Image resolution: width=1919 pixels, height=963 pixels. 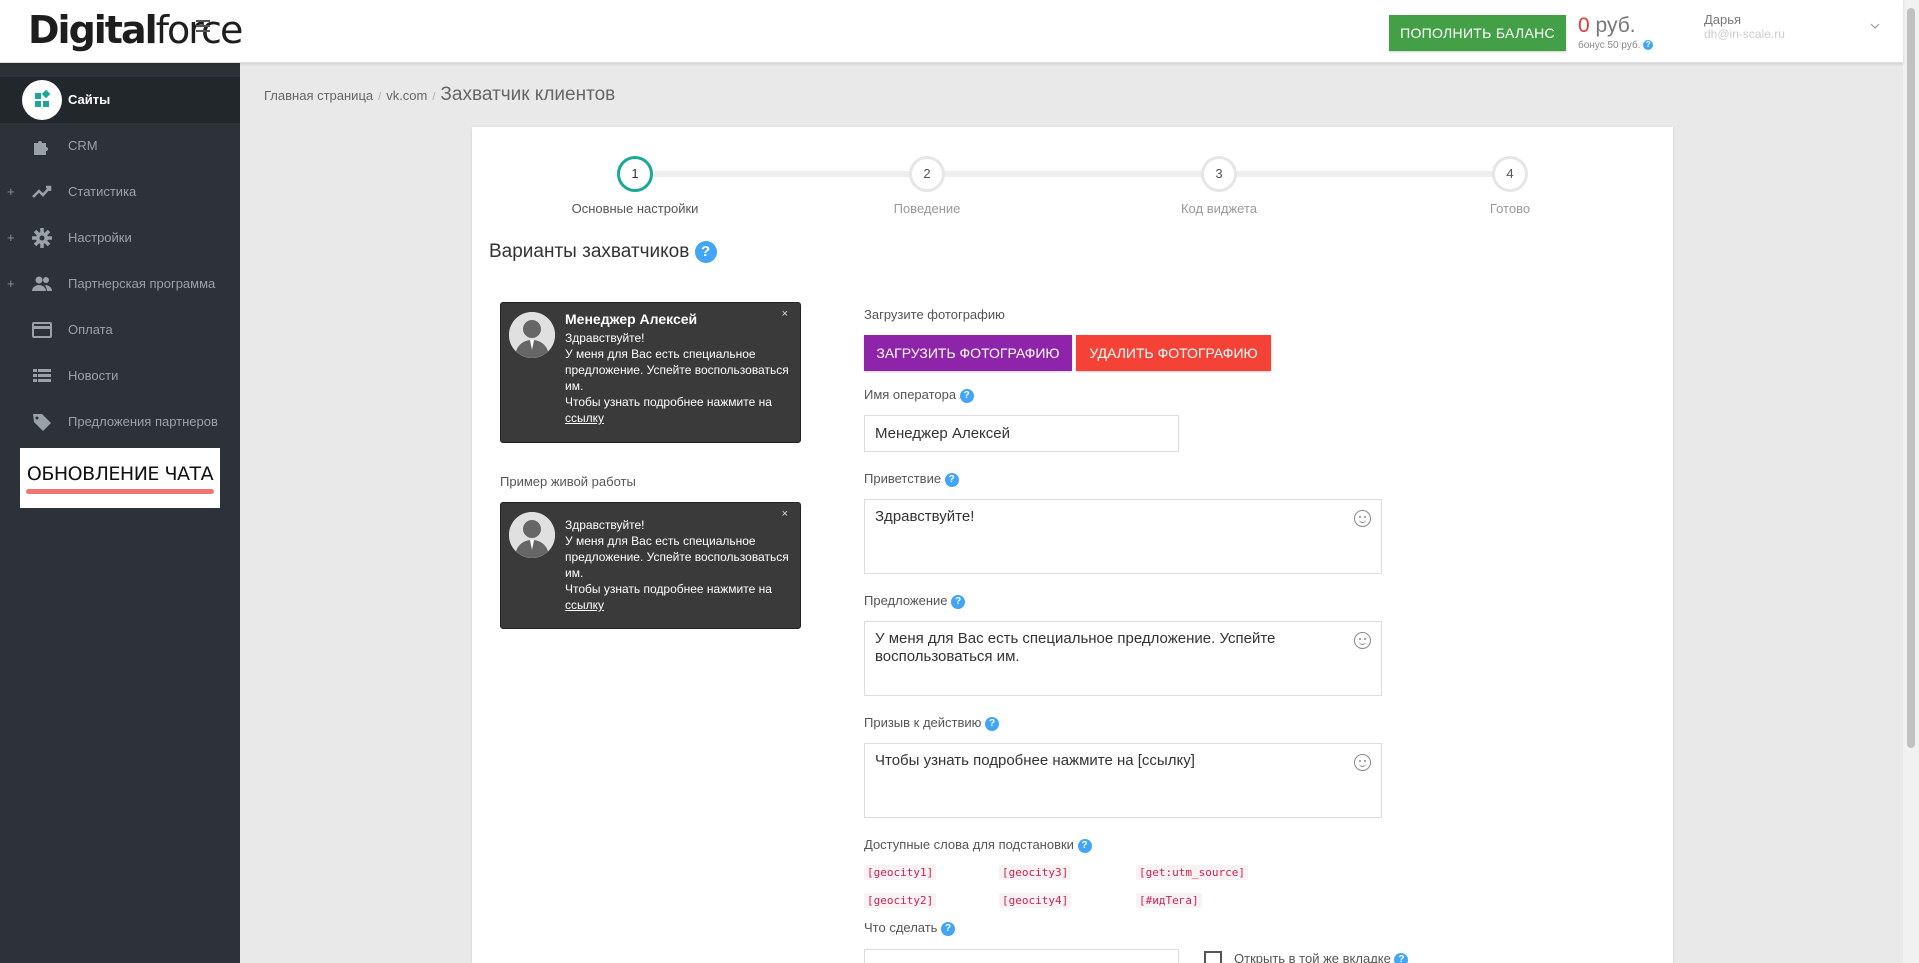 What do you see at coordinates (42, 238) in the screenshot?
I see `gear-icon` at bounding box center [42, 238].